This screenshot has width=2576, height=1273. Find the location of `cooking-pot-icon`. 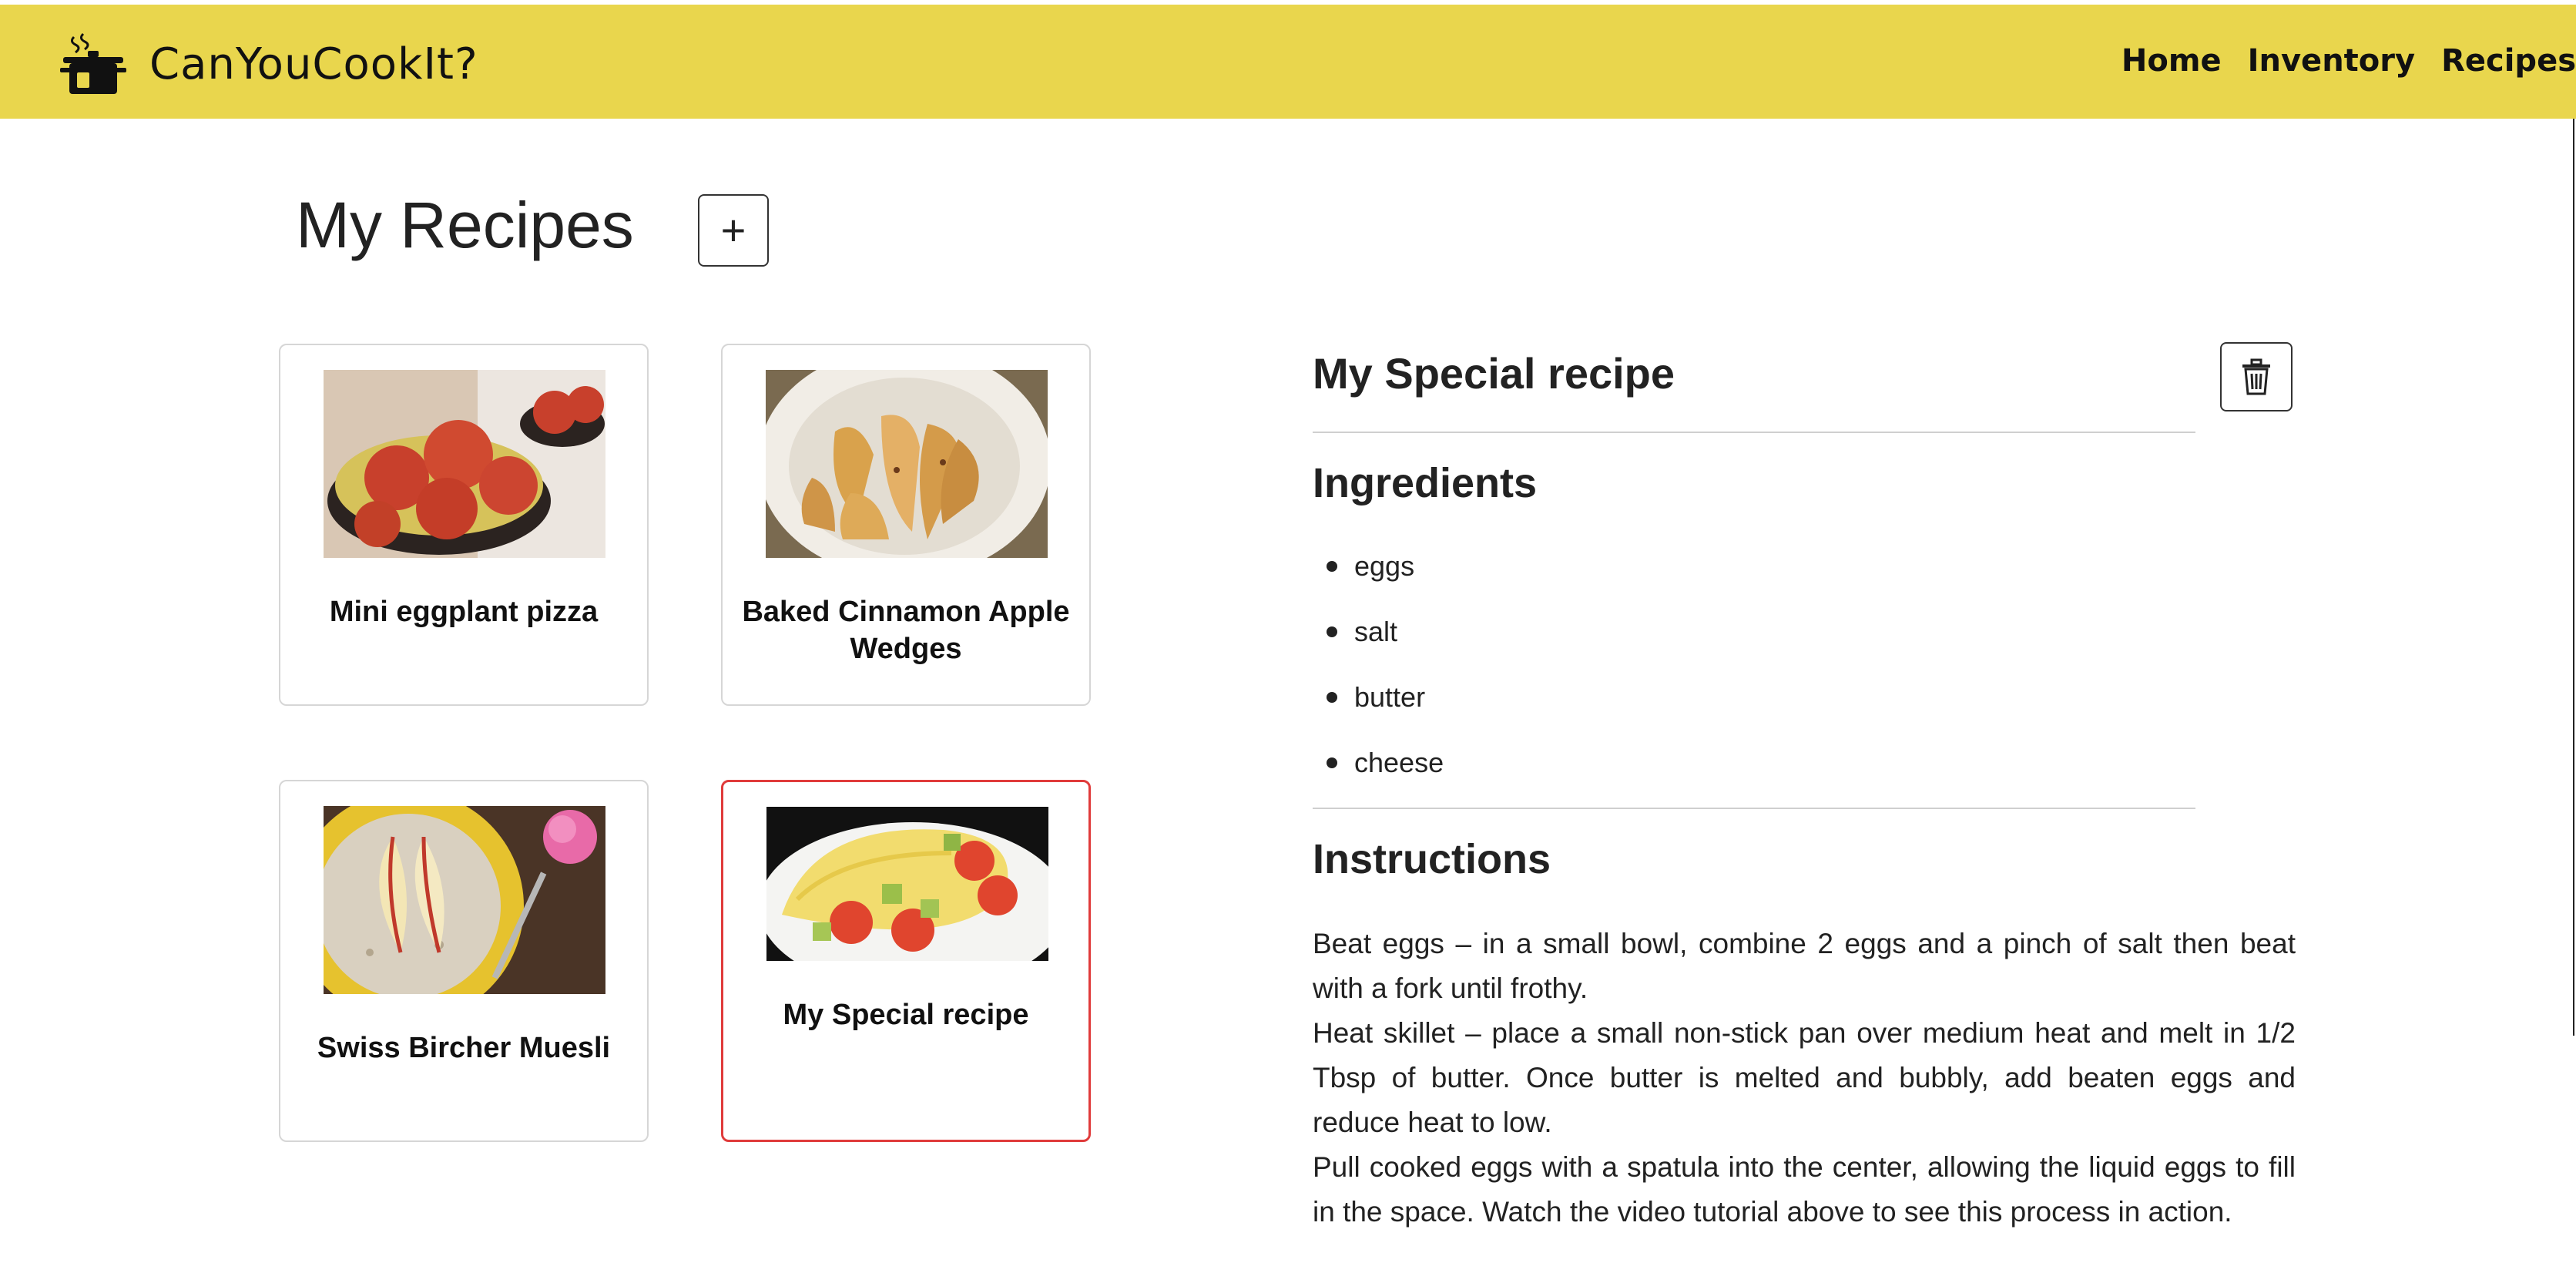

cooking-pot-icon is located at coordinates (93, 63).